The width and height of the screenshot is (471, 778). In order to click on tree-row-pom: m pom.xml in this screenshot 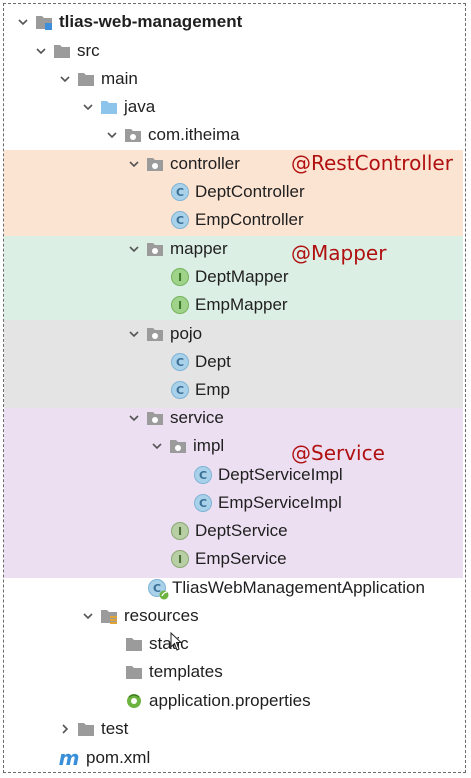, I will do `click(264, 758)`.